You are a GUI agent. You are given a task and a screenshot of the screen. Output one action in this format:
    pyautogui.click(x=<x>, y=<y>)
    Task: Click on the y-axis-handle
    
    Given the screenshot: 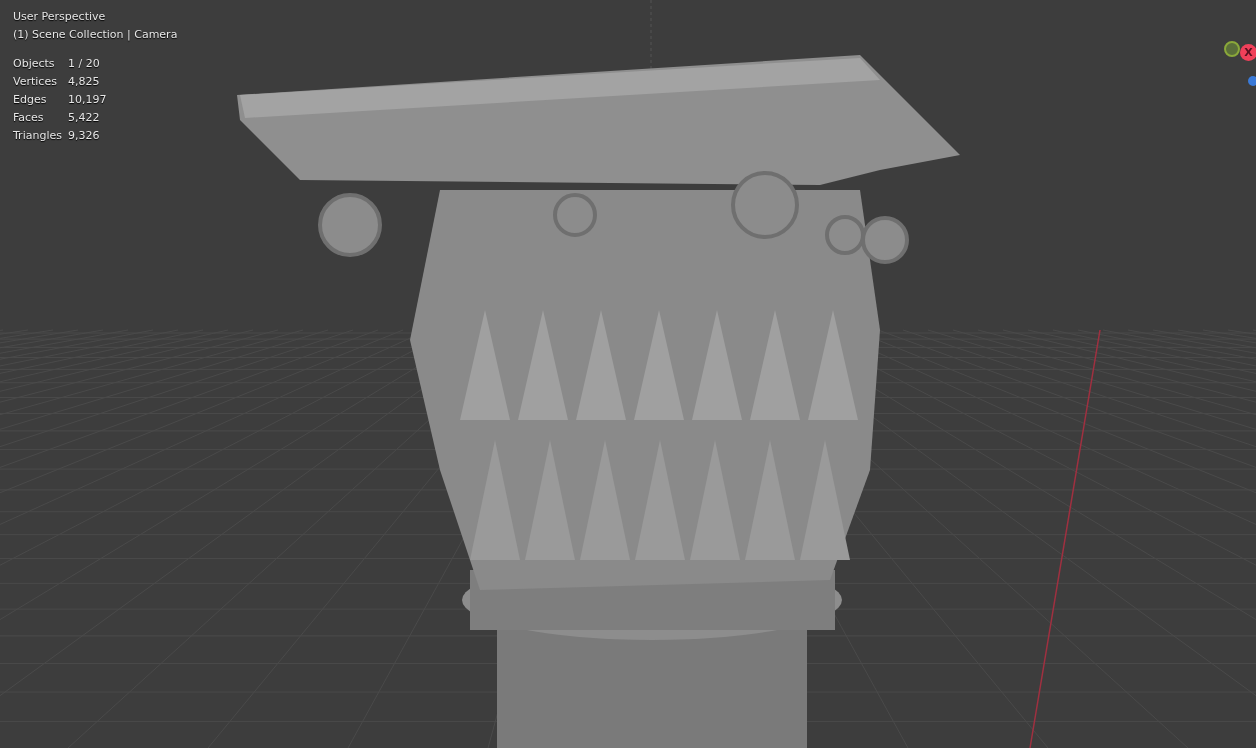 What is the action you would take?
    pyautogui.click(x=1232, y=49)
    